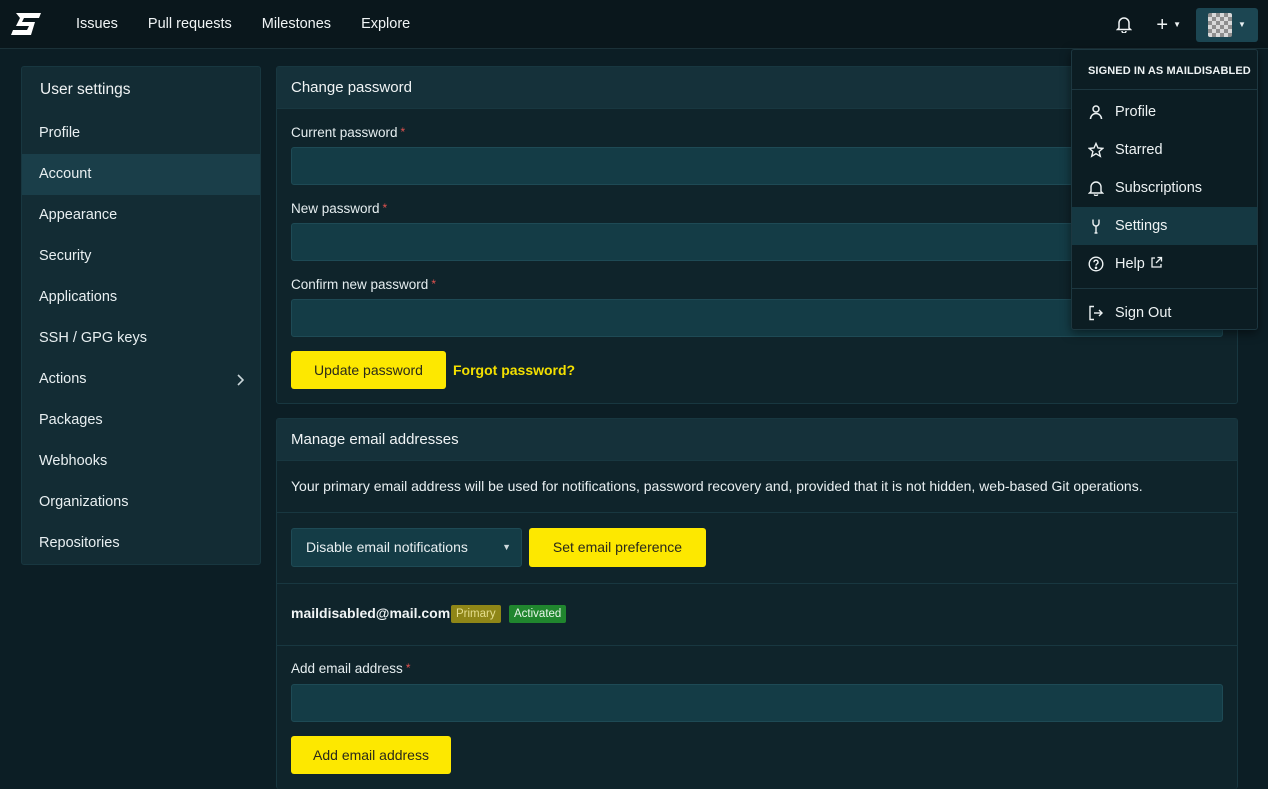 This screenshot has height=789, width=1268. I want to click on sidebar-item-label: Packages, so click(71, 420).